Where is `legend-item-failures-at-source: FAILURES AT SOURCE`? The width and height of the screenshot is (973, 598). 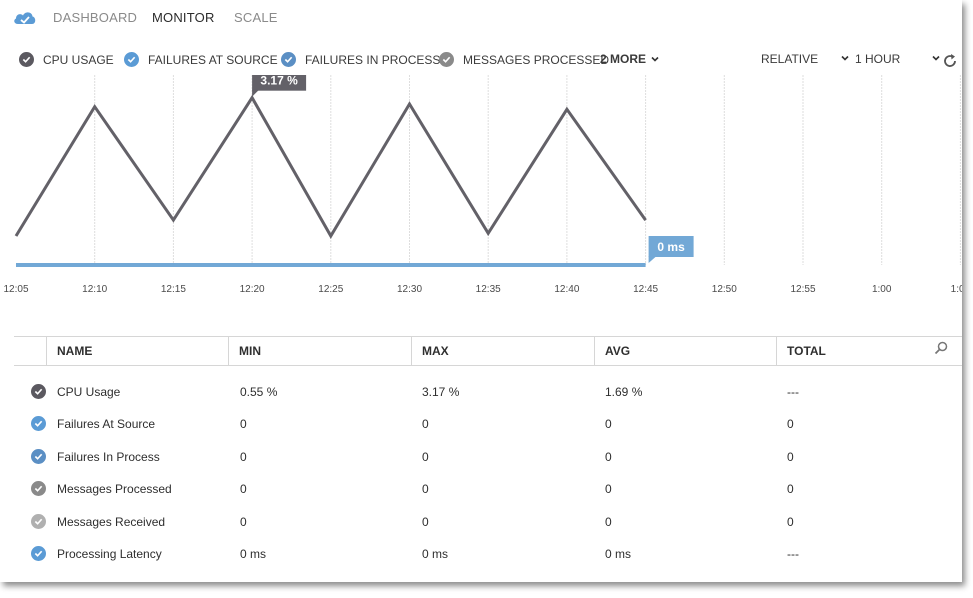
legend-item-failures-at-source: FAILURES AT SOURCE is located at coordinates (201, 59).